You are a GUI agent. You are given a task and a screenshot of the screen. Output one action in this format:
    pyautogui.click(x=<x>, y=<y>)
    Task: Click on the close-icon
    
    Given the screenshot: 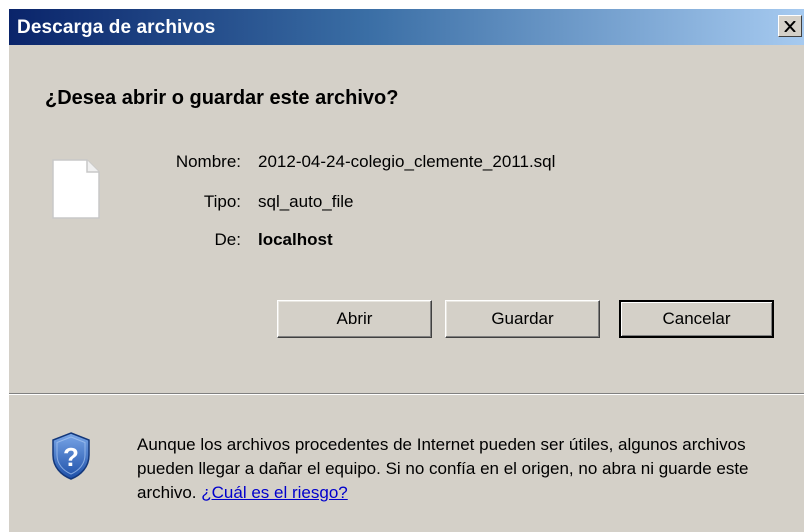 What is the action you would take?
    pyautogui.click(x=790, y=26)
    